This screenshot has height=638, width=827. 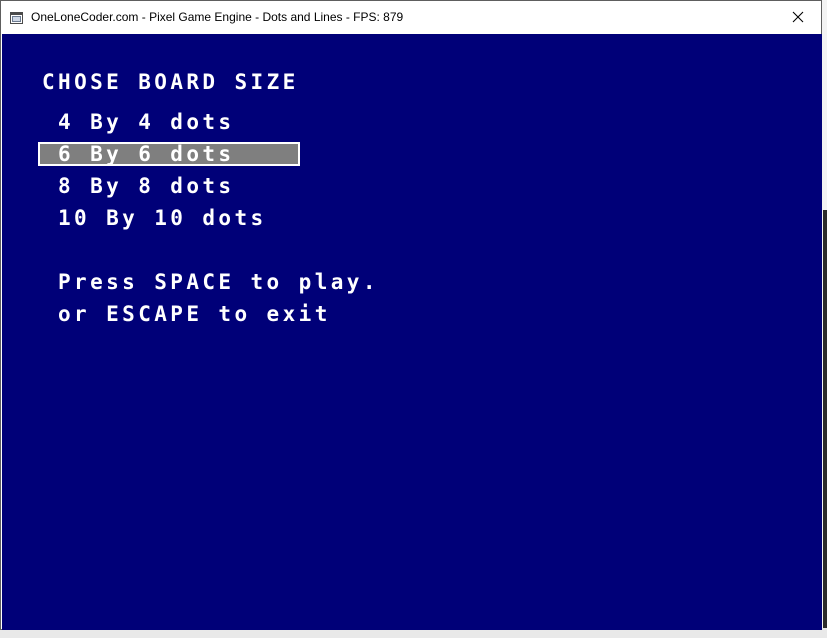 I want to click on menu-option-4x4: 4 By 4 dots, so click(x=146, y=122).